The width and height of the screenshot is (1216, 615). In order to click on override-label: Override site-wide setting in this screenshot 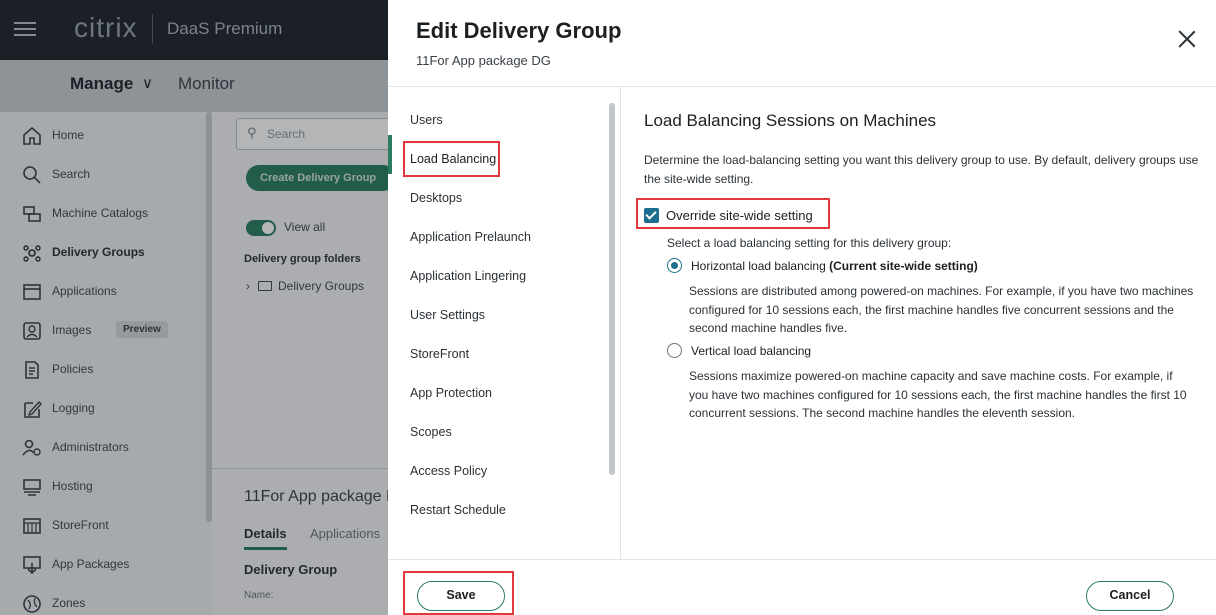, I will do `click(739, 215)`.